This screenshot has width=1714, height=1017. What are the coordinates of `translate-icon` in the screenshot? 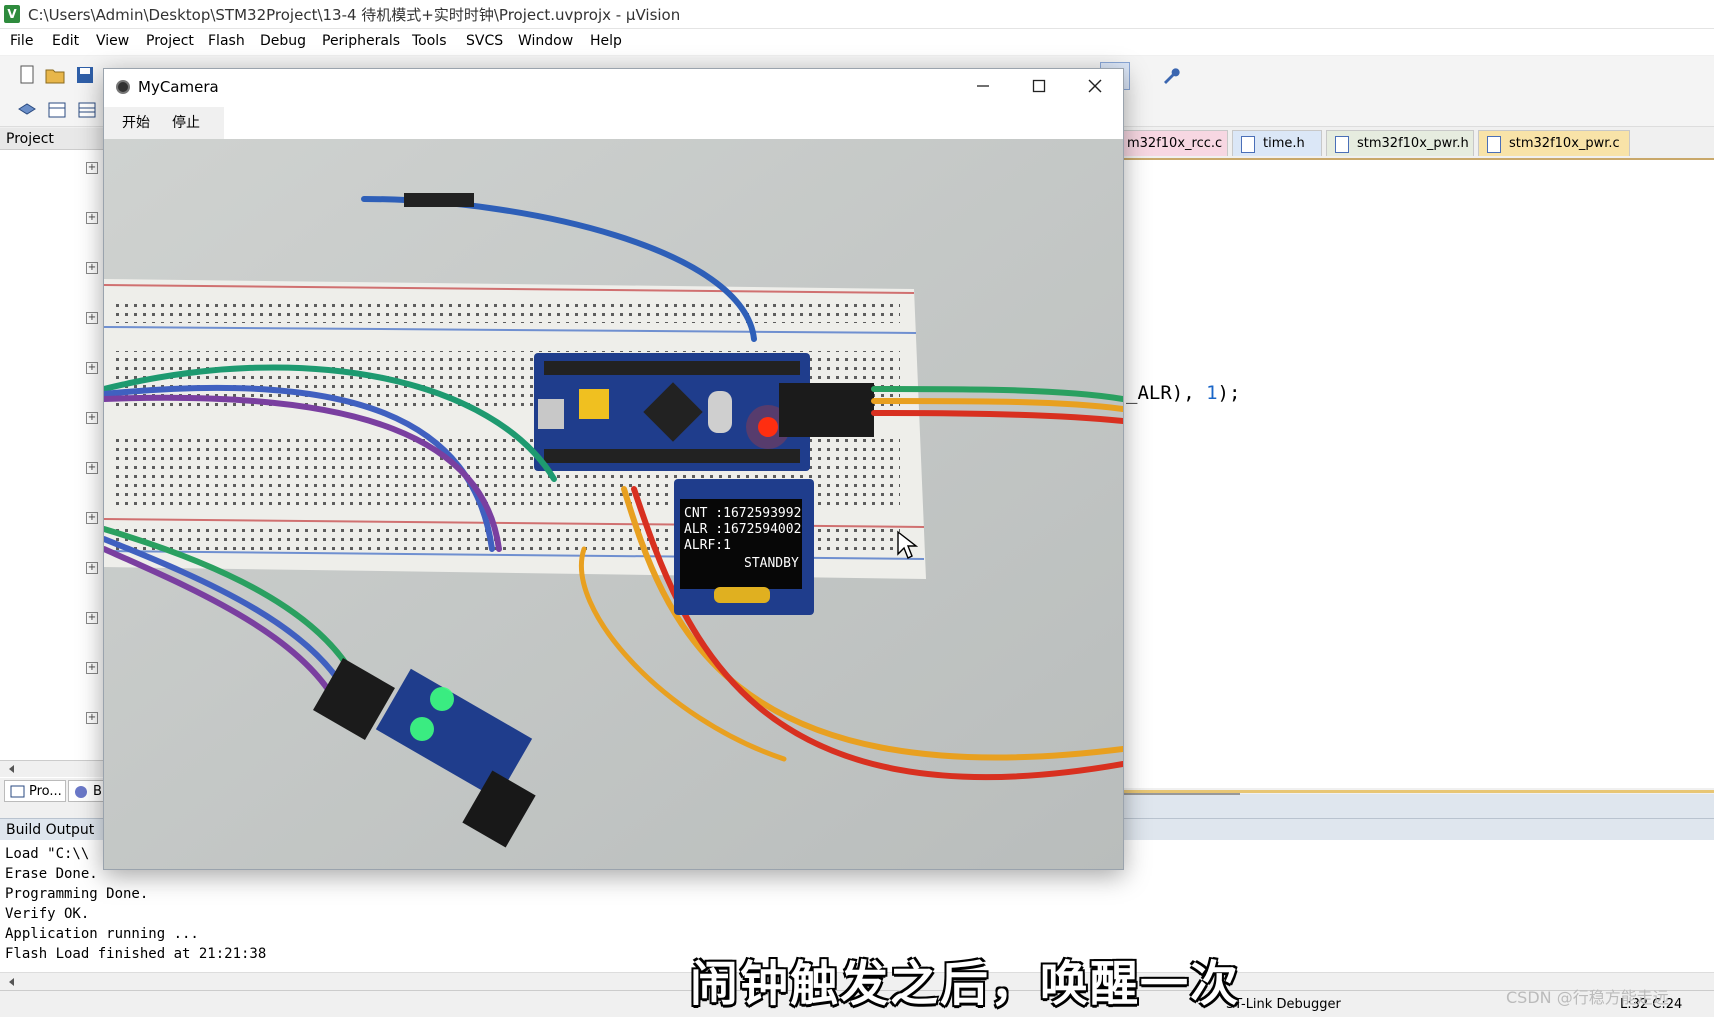 It's located at (27, 110).